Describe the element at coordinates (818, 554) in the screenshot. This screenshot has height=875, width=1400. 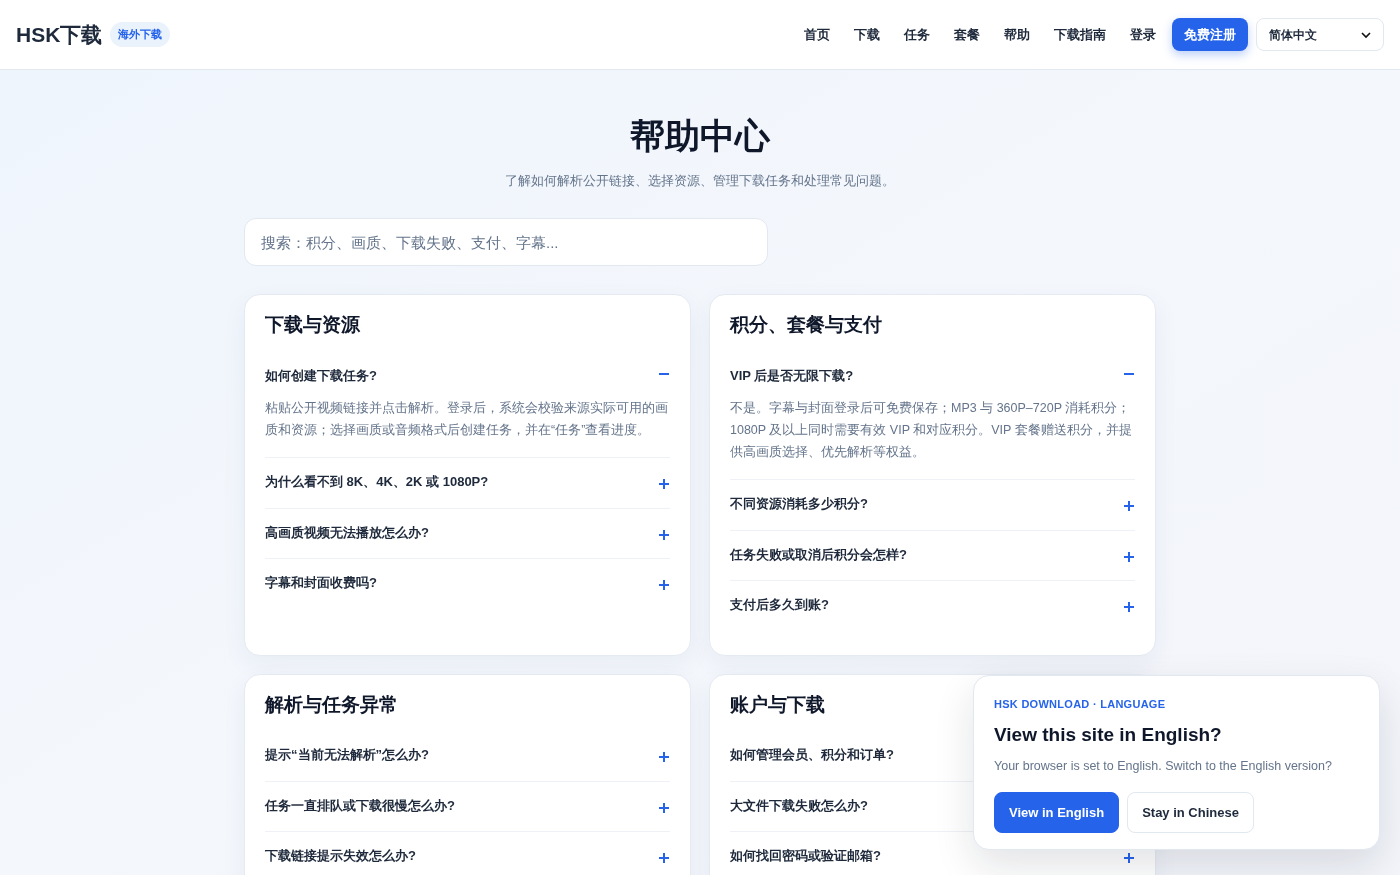
I see `faq-question: 任务失败或取消后积分会怎样?` at that location.